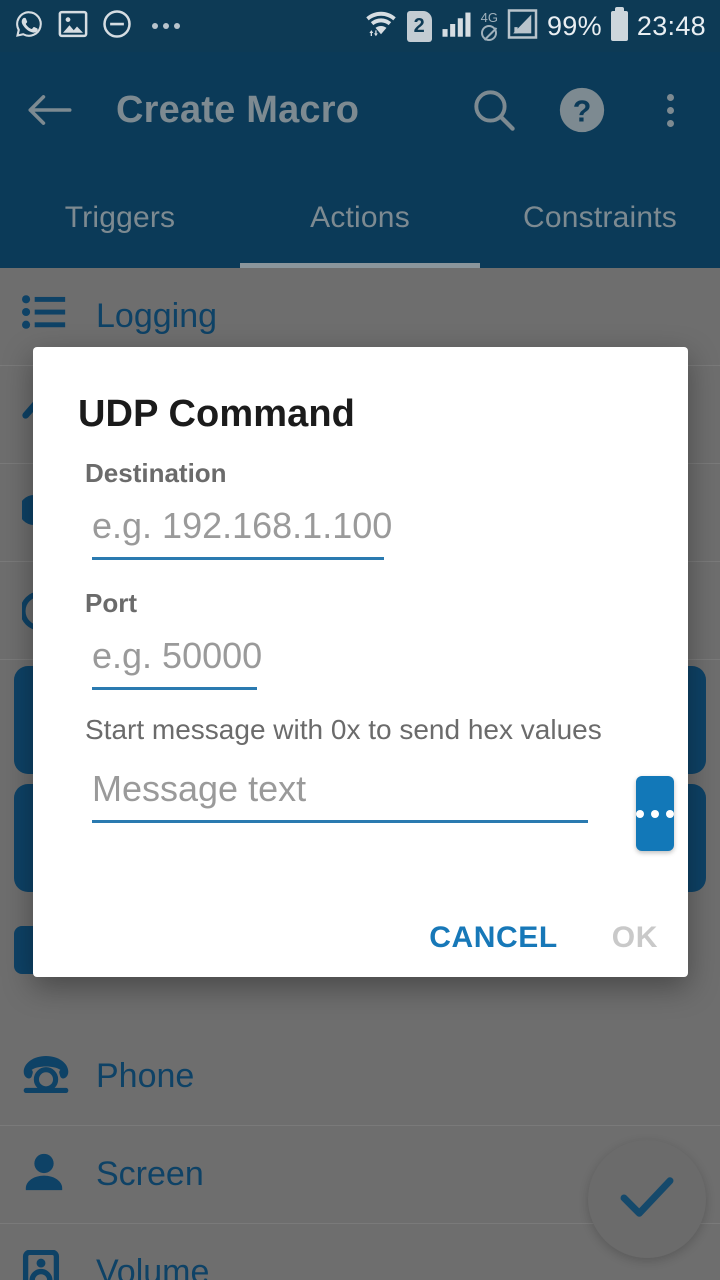  I want to click on ok-button: OK, so click(635, 938).